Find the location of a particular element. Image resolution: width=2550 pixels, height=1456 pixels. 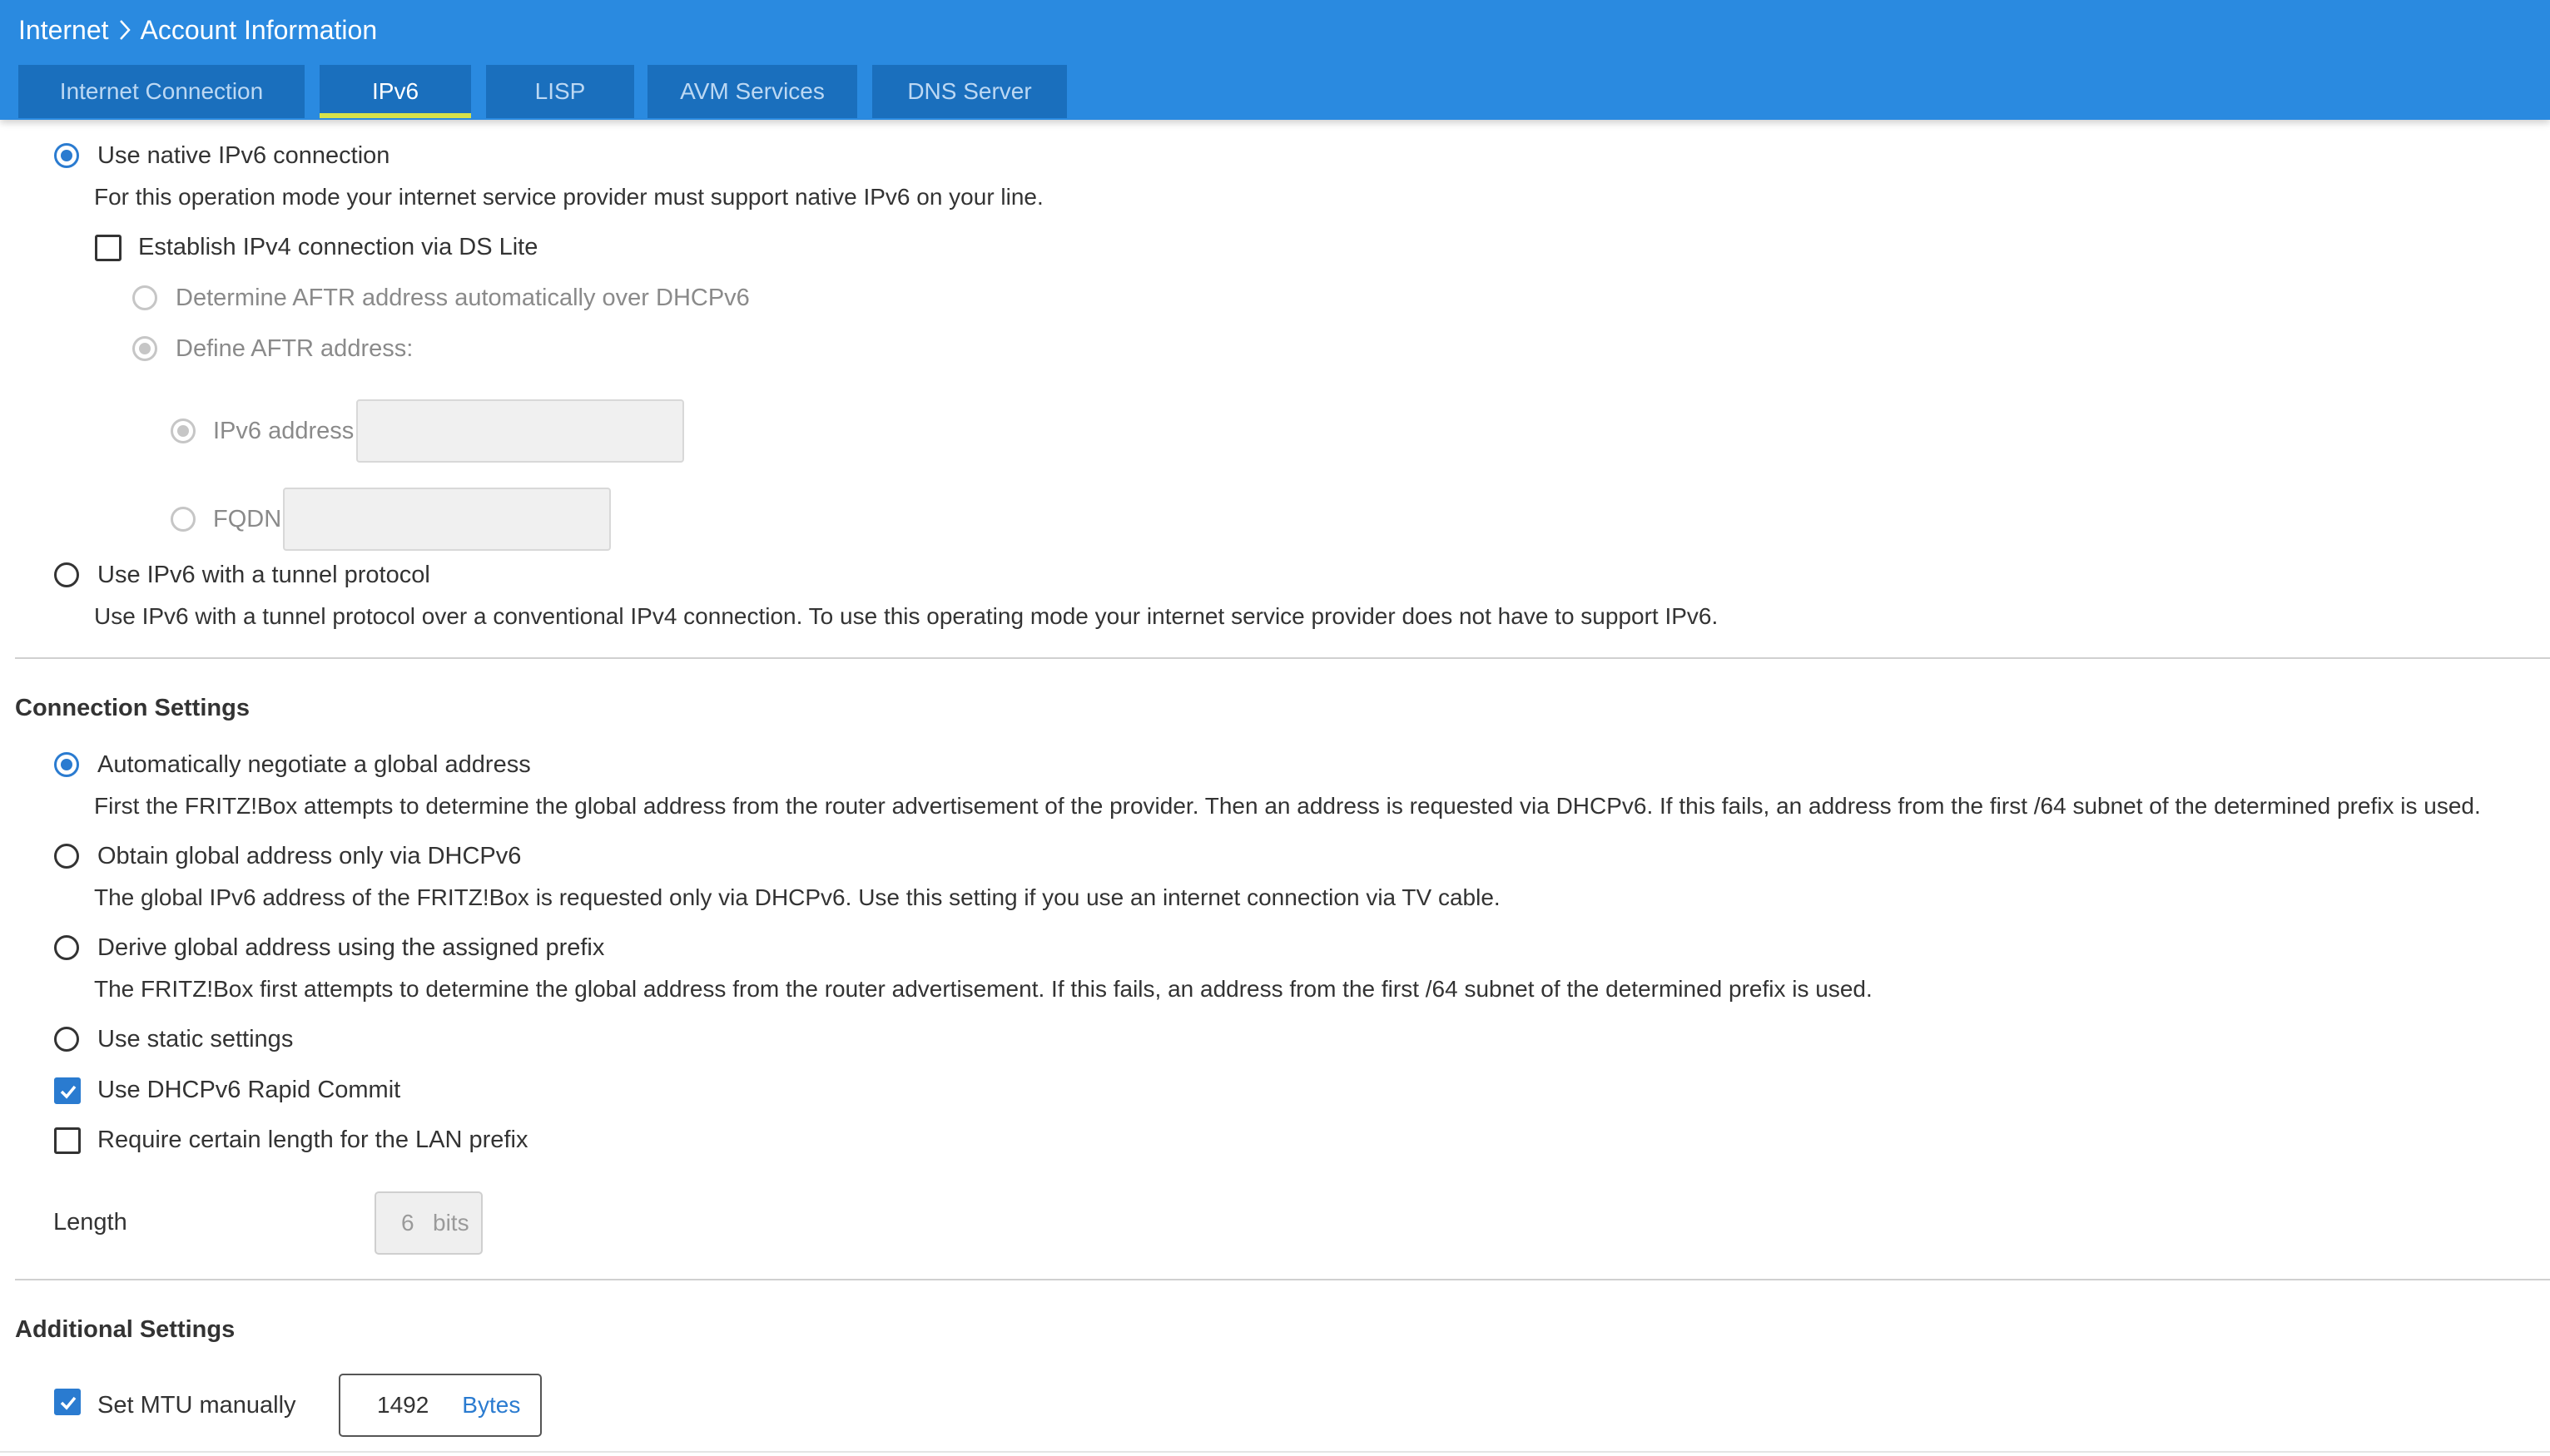

tab-dns-server: DNS Server is located at coordinates (970, 91).